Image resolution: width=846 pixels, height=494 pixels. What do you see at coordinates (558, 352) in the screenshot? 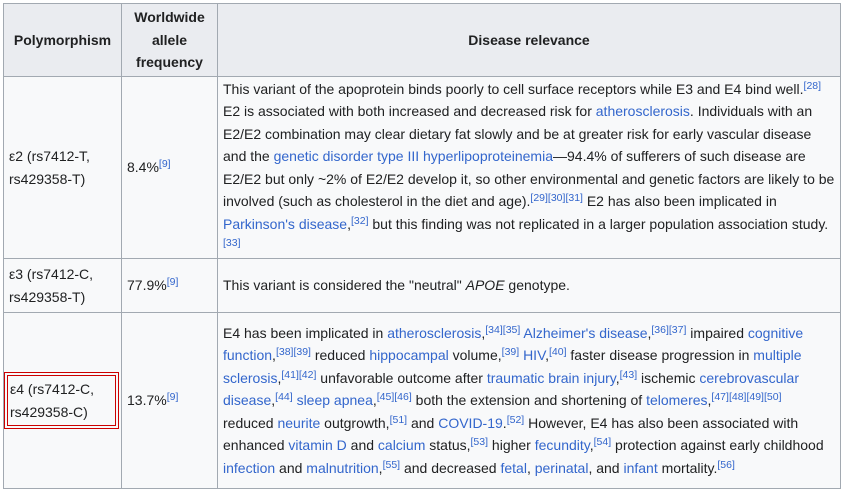
I see `citation-link: [40]` at bounding box center [558, 352].